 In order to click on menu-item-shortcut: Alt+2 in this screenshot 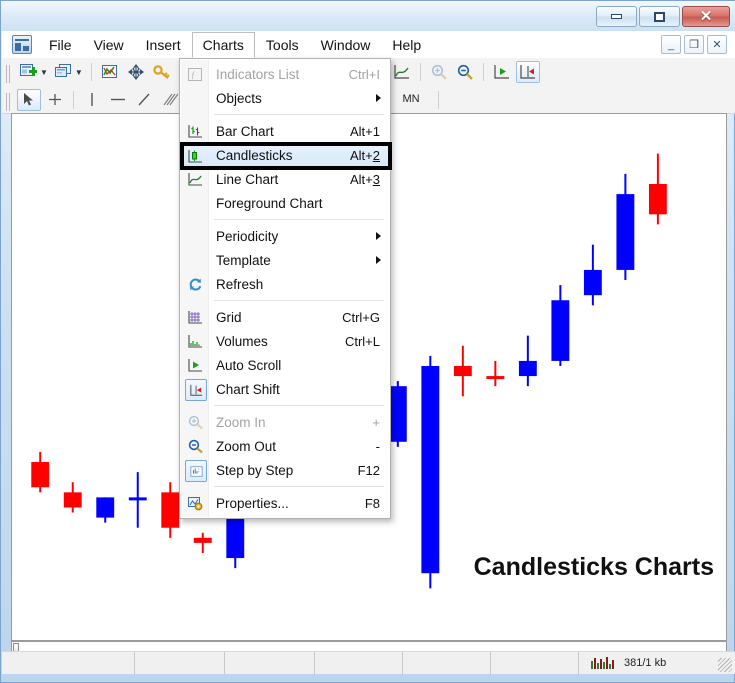, I will do `click(365, 155)`.